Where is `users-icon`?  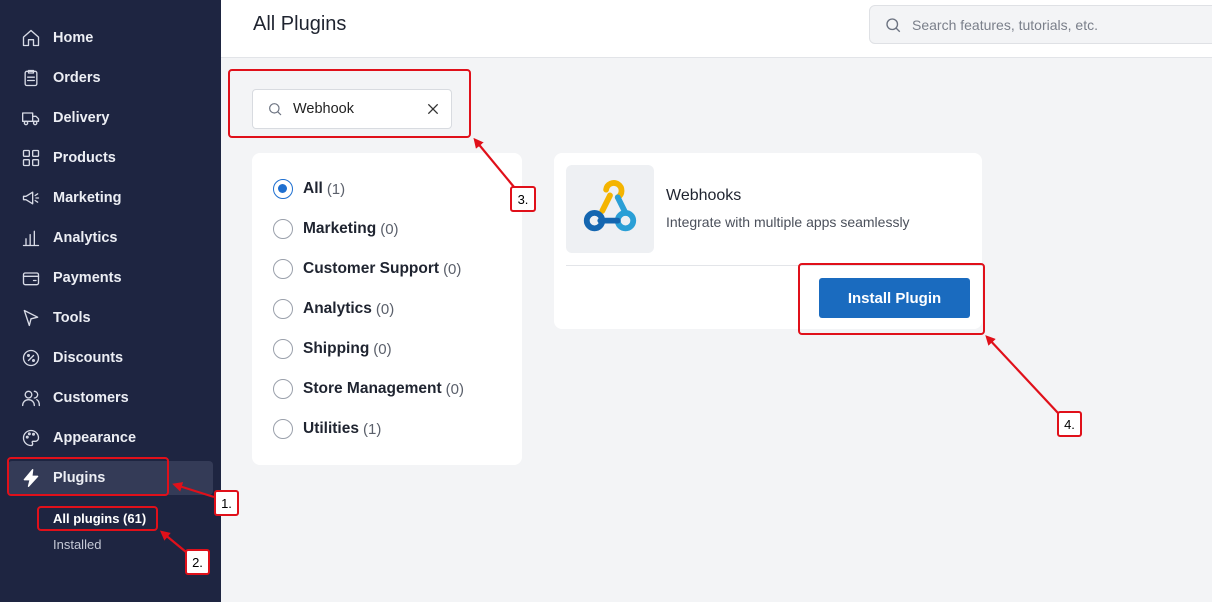 users-icon is located at coordinates (31, 398).